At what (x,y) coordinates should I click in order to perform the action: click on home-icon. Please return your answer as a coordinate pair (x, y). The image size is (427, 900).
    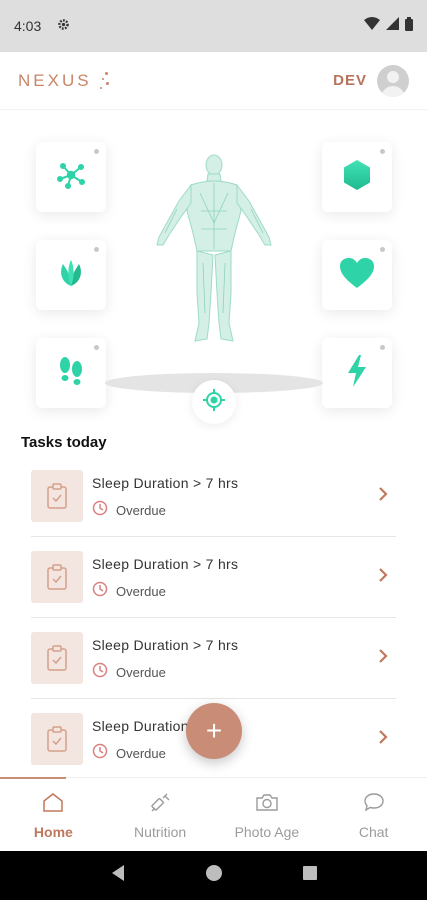
    Looking at the image, I should click on (53, 804).